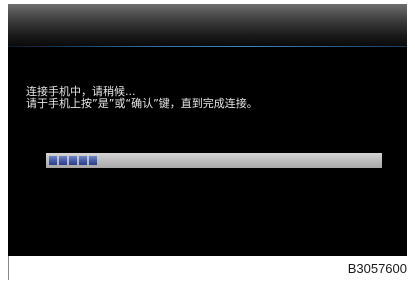 The image size is (415, 284). What do you see at coordinates (207, 46) in the screenshot?
I see `title-bar-divider` at bounding box center [207, 46].